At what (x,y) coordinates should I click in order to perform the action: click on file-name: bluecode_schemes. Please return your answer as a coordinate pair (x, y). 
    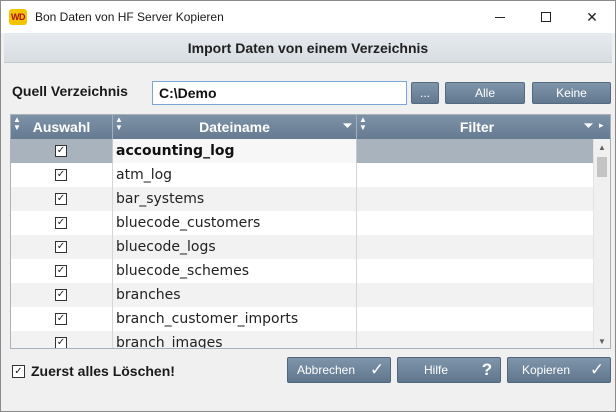
    Looking at the image, I should click on (183, 271).